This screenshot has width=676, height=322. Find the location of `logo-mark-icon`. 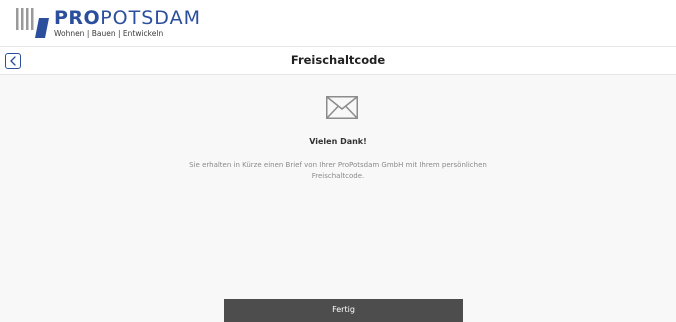

logo-mark-icon is located at coordinates (32, 23).